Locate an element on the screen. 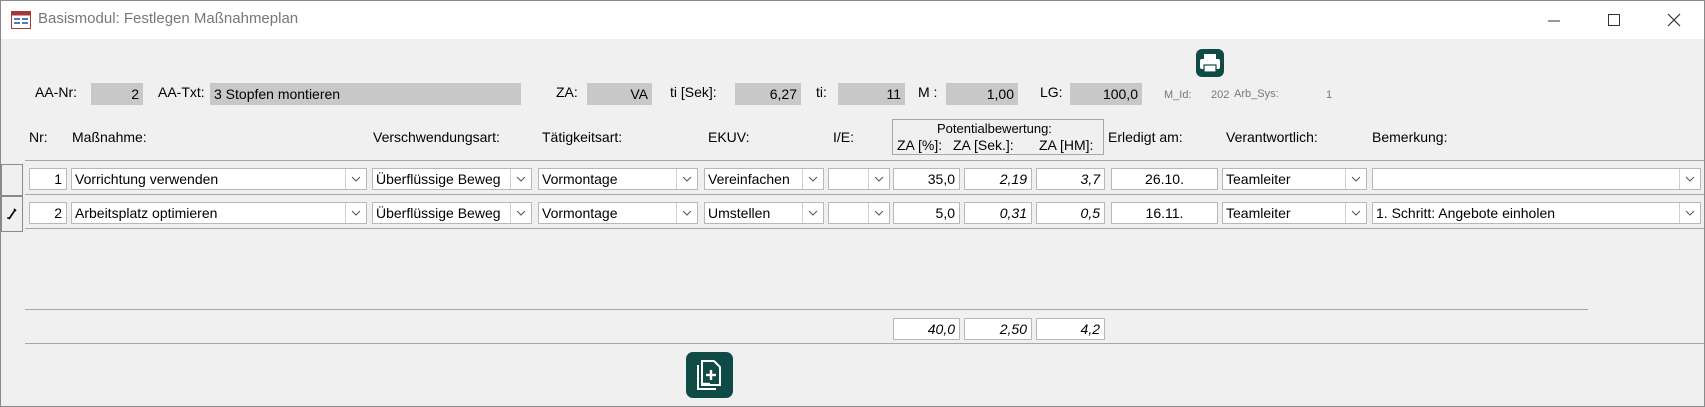 Image resolution: width=1705 pixels, height=407 pixels. m-id-label: M_Id: is located at coordinates (1178, 95).